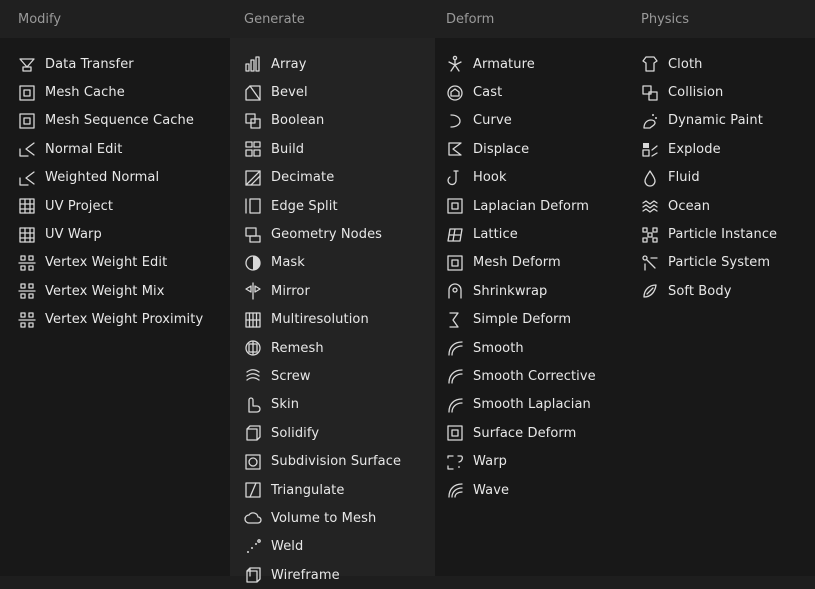 This screenshot has height=589, width=815. Describe the element at coordinates (27, 206) in the screenshot. I see `uv-project-icon` at that location.